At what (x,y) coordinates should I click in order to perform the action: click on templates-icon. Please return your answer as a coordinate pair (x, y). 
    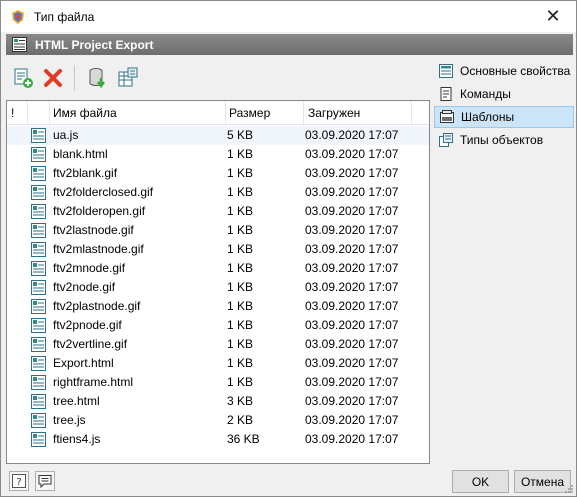
    Looking at the image, I should click on (447, 116).